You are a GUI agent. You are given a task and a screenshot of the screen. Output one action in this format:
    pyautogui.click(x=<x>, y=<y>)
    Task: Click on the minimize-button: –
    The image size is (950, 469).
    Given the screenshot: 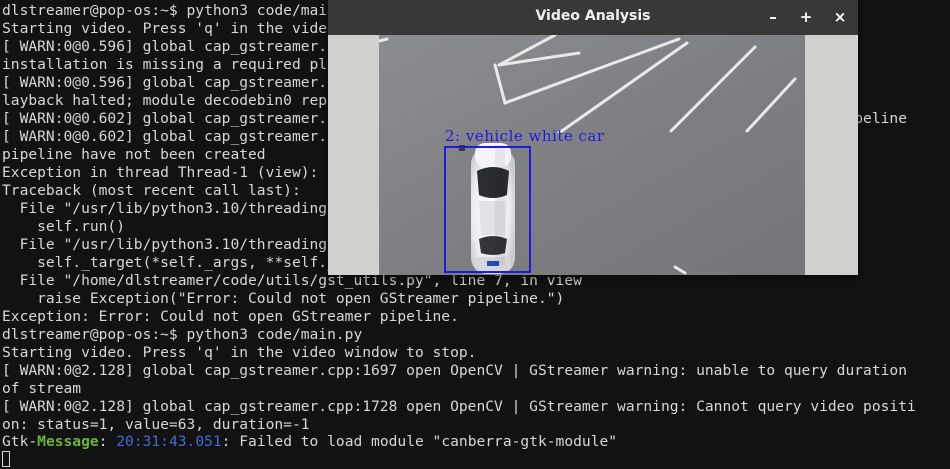 What is the action you would take?
    pyautogui.click(x=773, y=17)
    